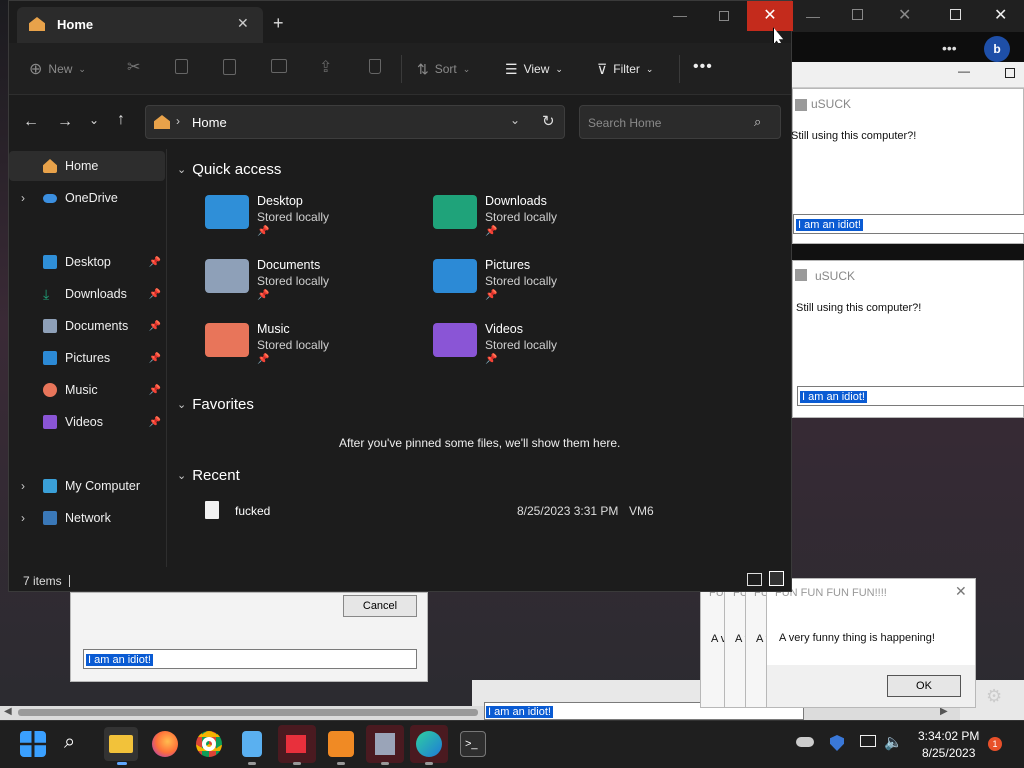 This screenshot has width=1024, height=768. I want to click on bg-restore-icon, so click(955, 14).